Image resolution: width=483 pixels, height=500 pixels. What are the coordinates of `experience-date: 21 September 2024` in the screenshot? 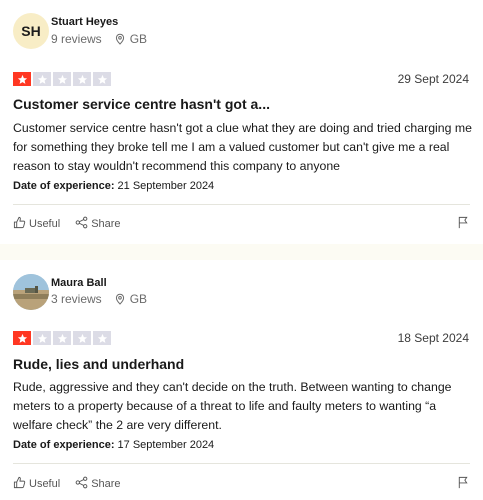 It's located at (166, 186).